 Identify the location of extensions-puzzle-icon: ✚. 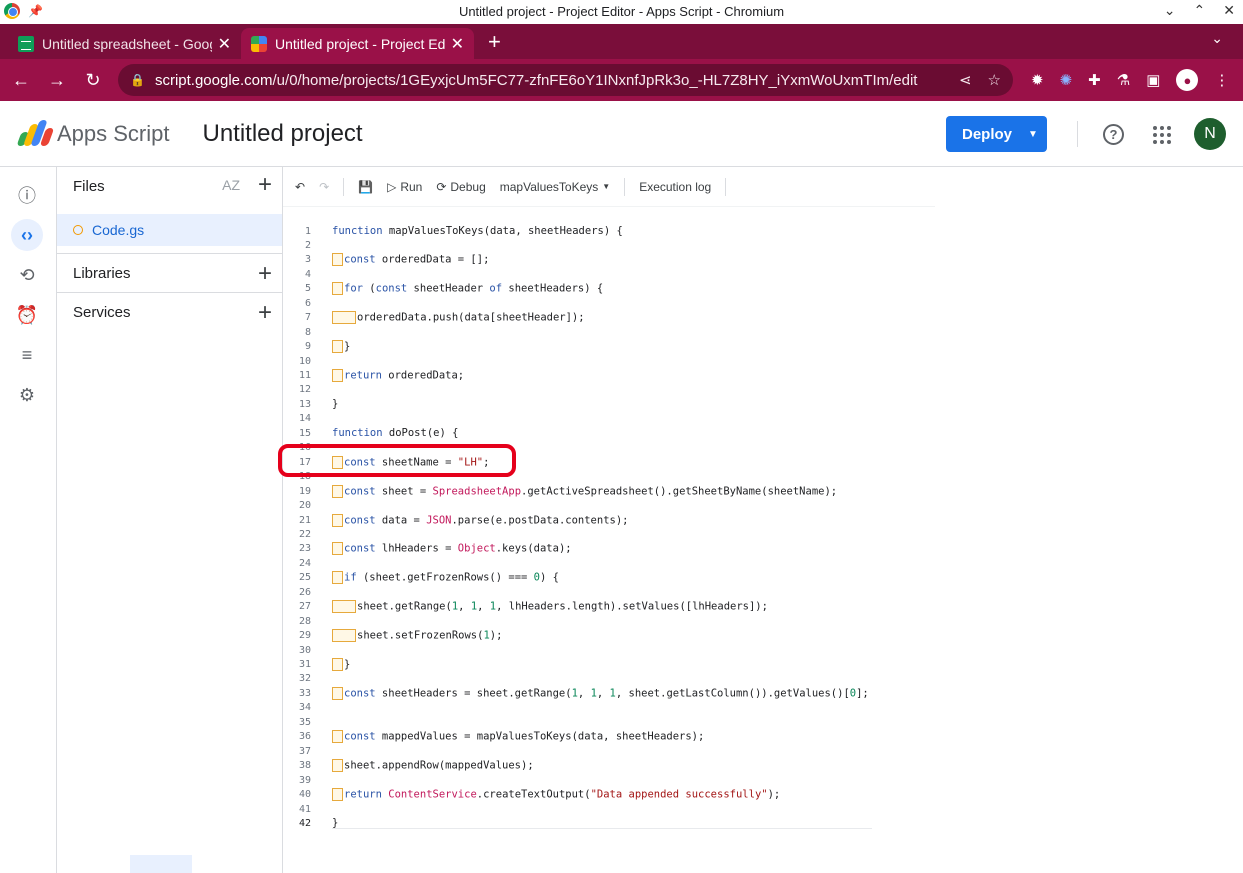
(1094, 80).